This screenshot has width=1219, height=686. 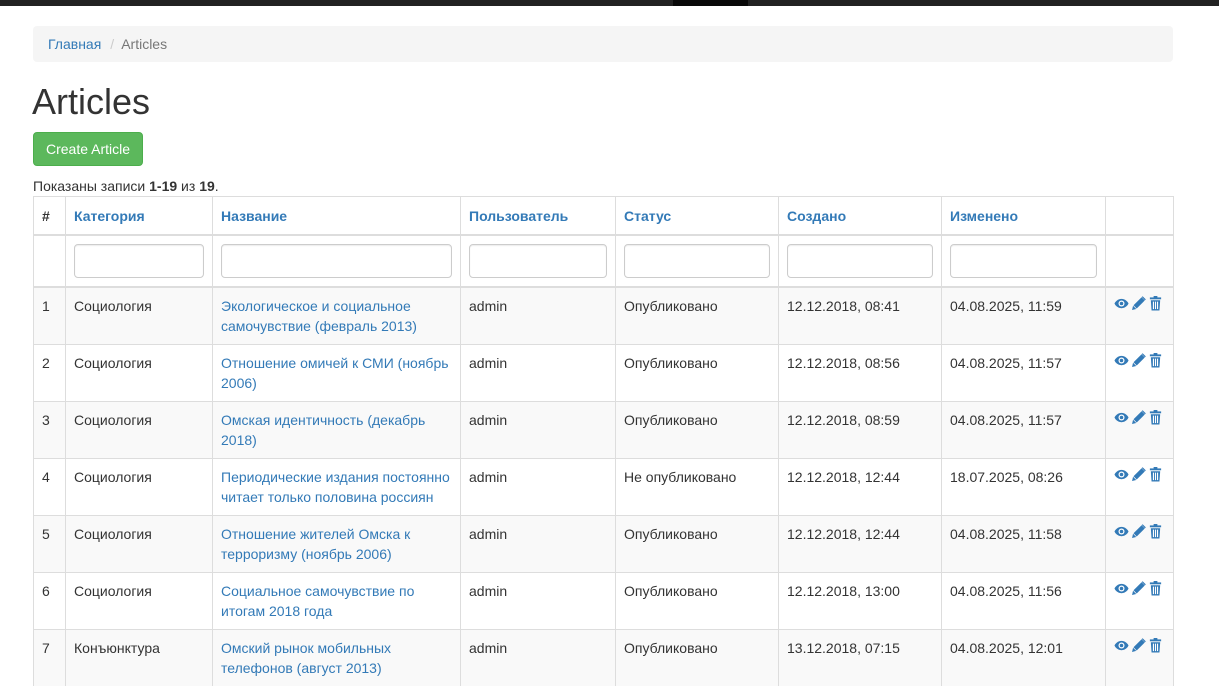 What do you see at coordinates (860, 657) in the screenshot?
I see `cell-created: 13.12.2018, 07:15` at bounding box center [860, 657].